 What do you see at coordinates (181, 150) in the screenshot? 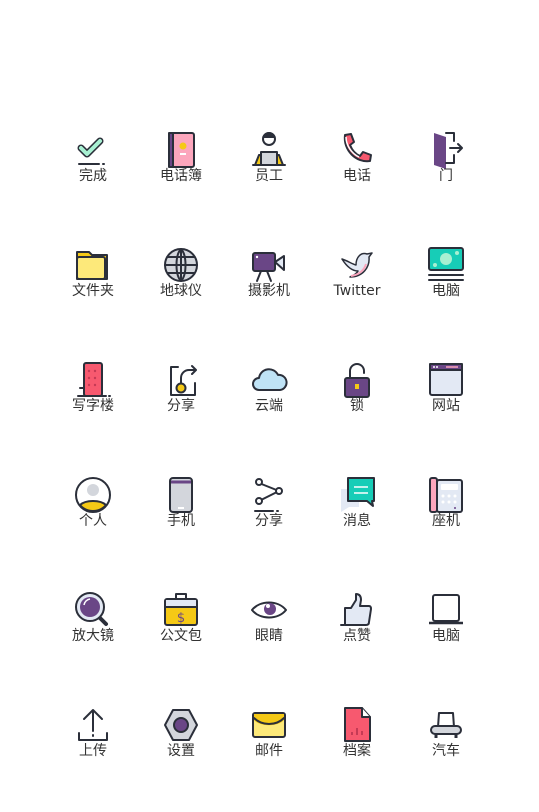
I see `phonebook-icon` at bounding box center [181, 150].